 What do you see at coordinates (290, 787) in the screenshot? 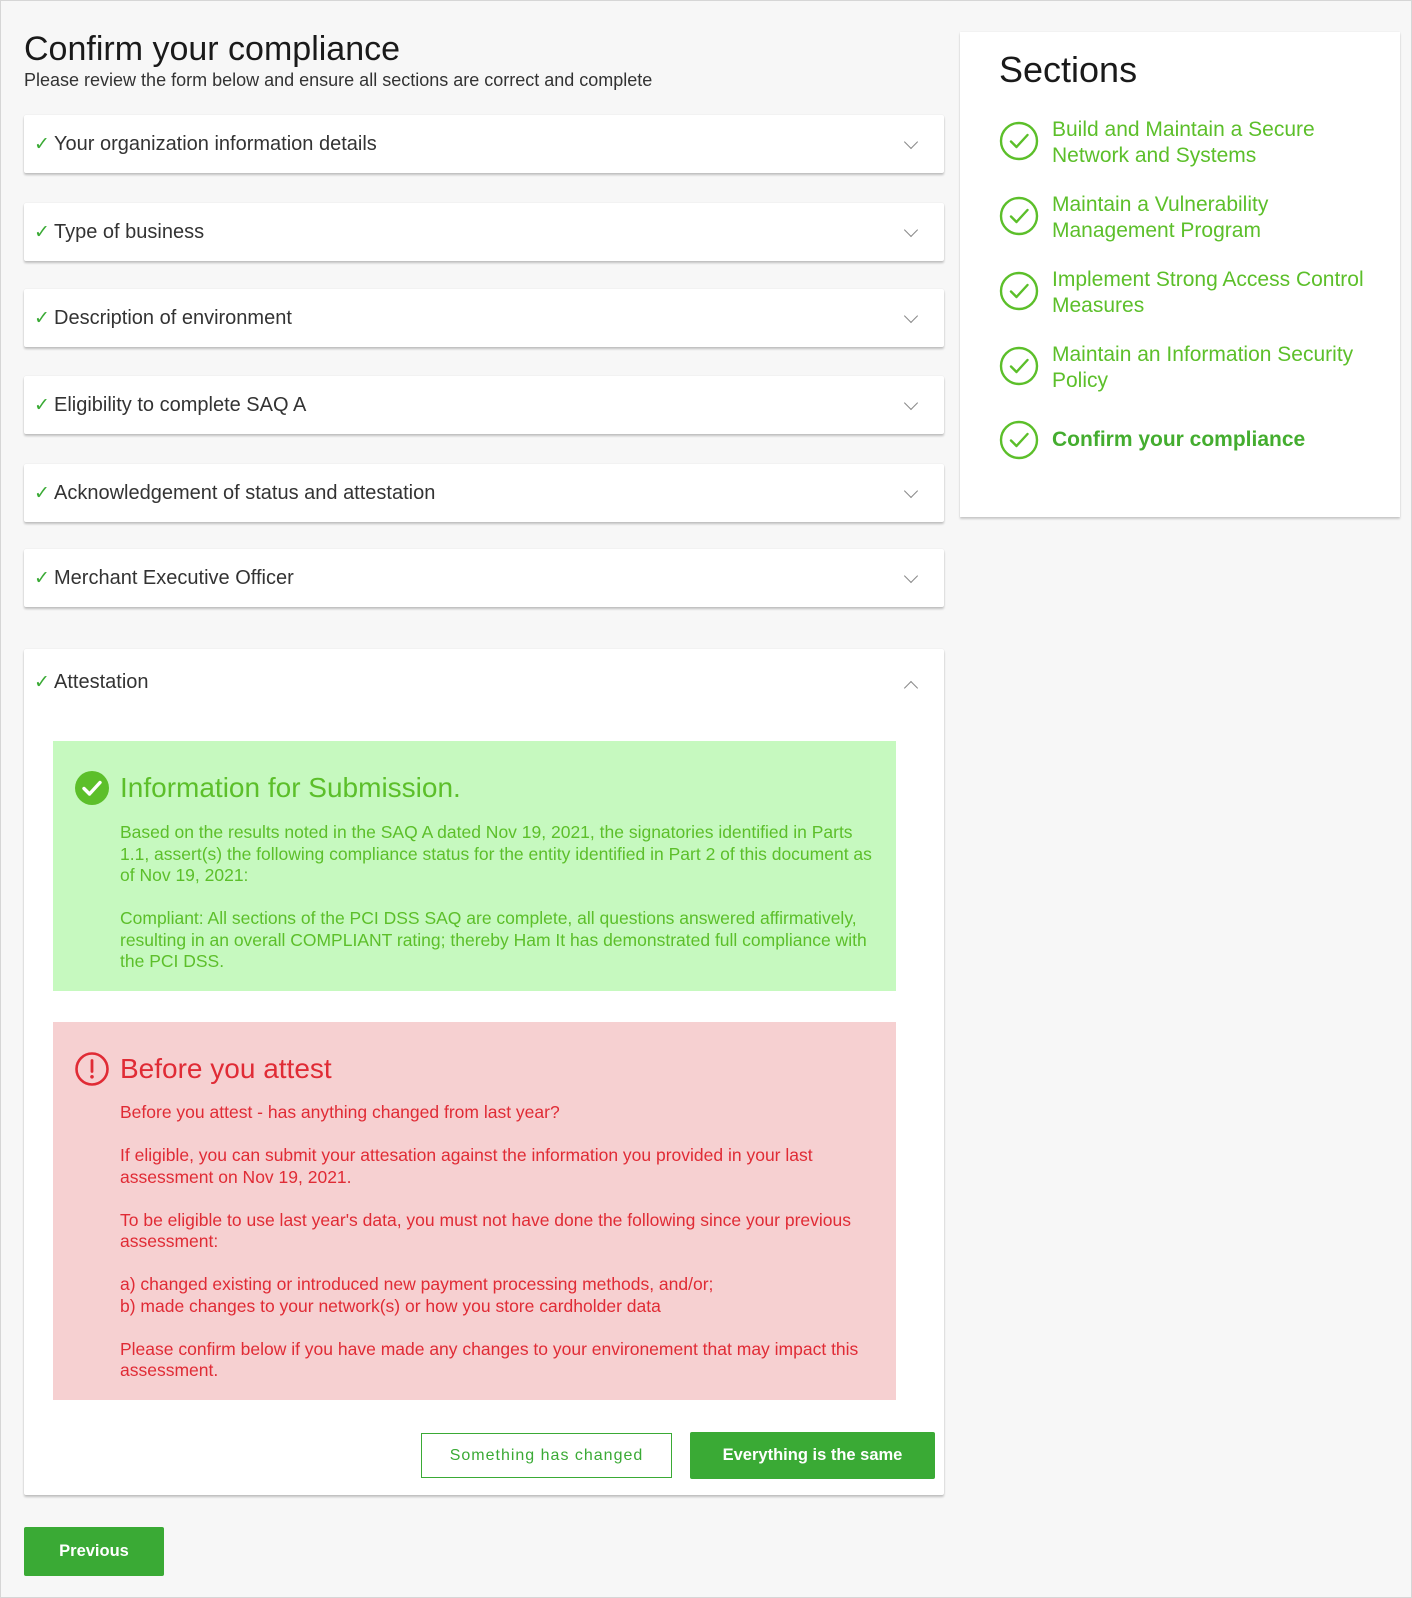
I see `alert-title: Information for Submission.` at bounding box center [290, 787].